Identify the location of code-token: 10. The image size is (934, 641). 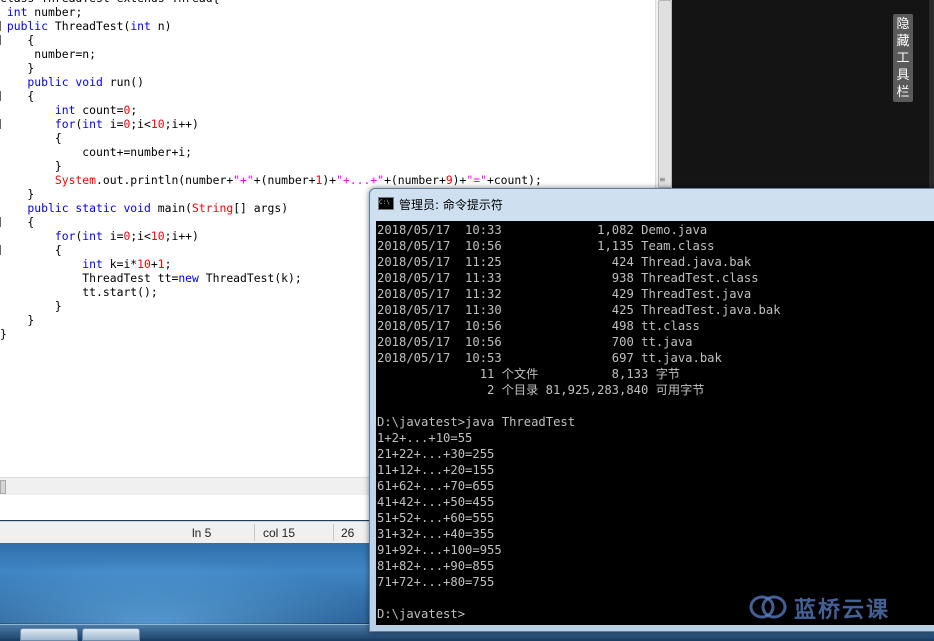
(157, 236).